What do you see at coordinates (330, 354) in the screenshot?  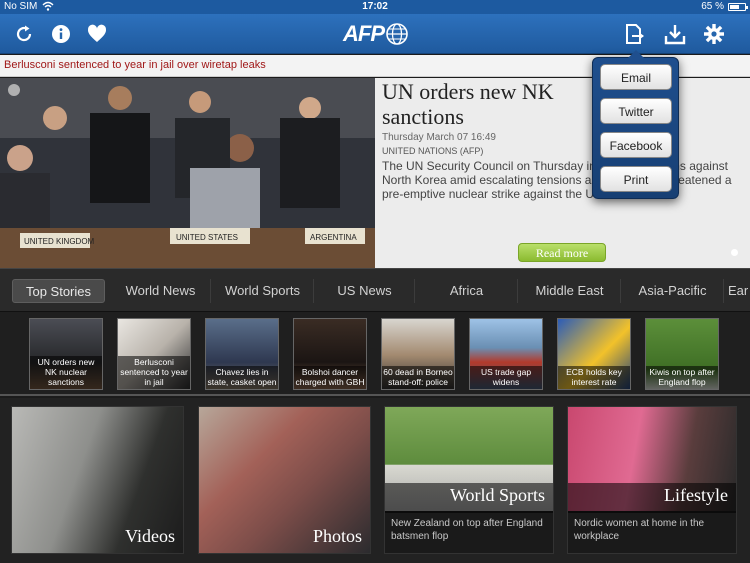 I see `thumb-story: Bolshoi dancer charged with GBH` at bounding box center [330, 354].